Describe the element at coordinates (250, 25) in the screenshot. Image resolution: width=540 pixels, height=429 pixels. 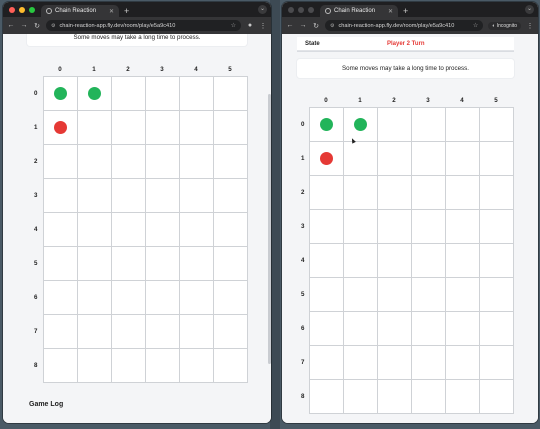
I see `profile-icon: ●` at that location.